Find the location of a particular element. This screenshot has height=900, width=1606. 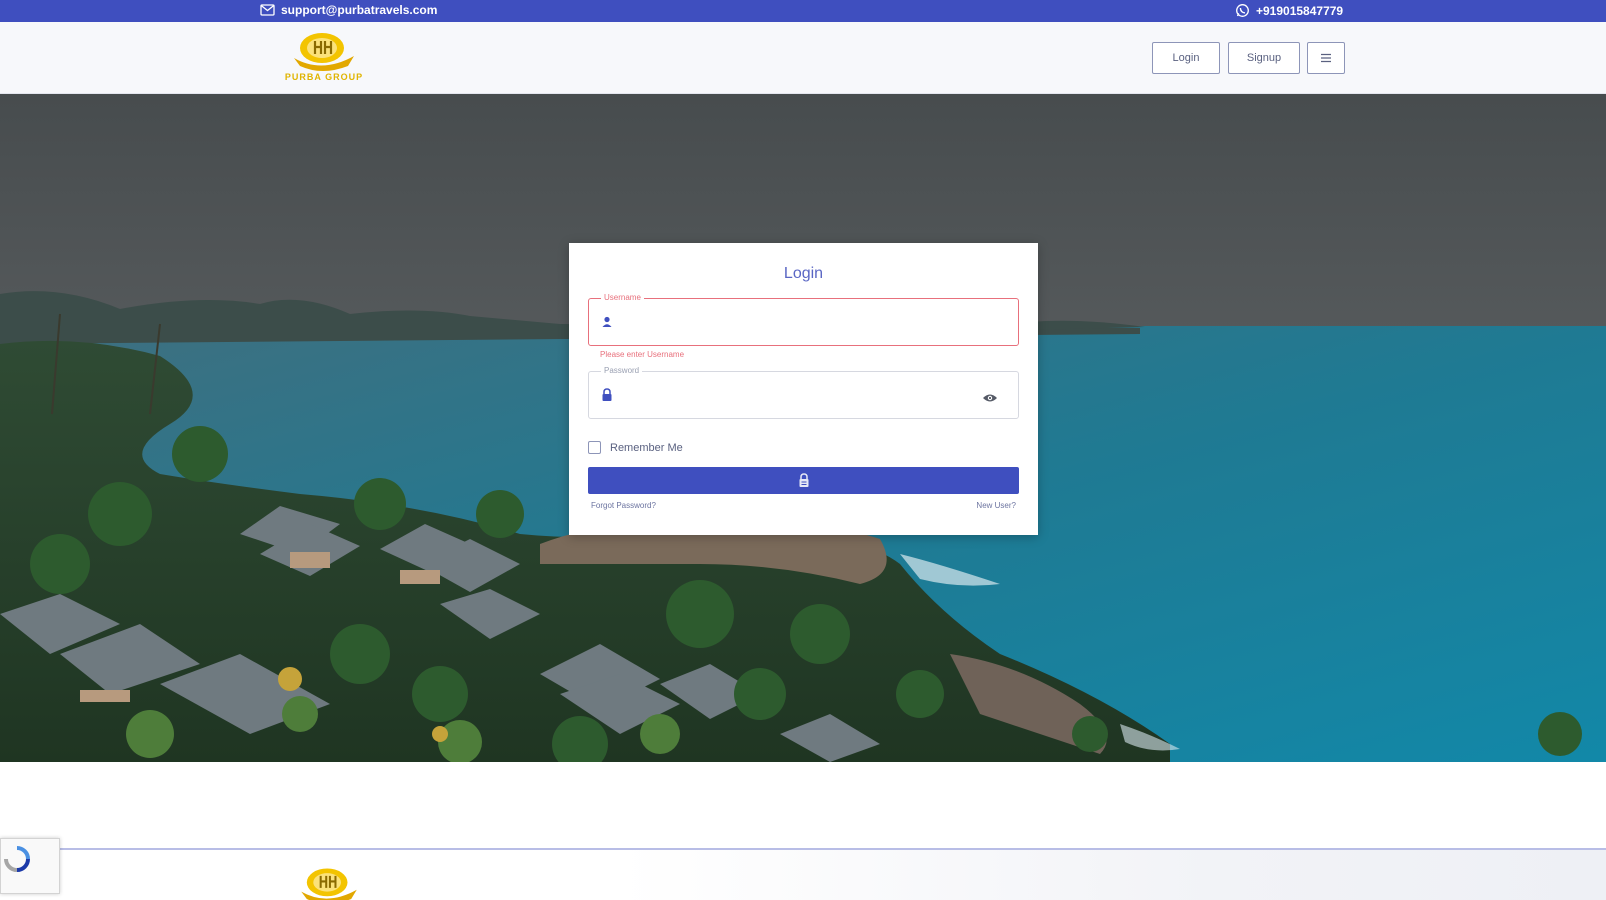

remember-me-checkbox is located at coordinates (594, 447).